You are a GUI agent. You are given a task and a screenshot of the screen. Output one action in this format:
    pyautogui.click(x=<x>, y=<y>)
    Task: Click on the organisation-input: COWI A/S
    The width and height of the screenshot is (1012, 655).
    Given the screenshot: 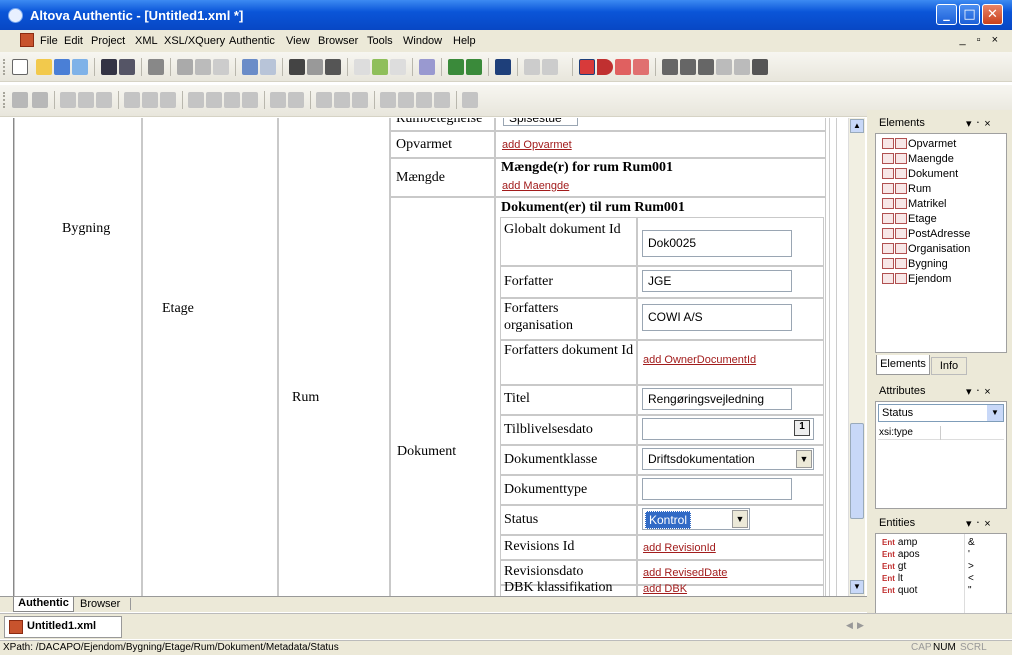 What is the action you would take?
    pyautogui.click(x=717, y=317)
    